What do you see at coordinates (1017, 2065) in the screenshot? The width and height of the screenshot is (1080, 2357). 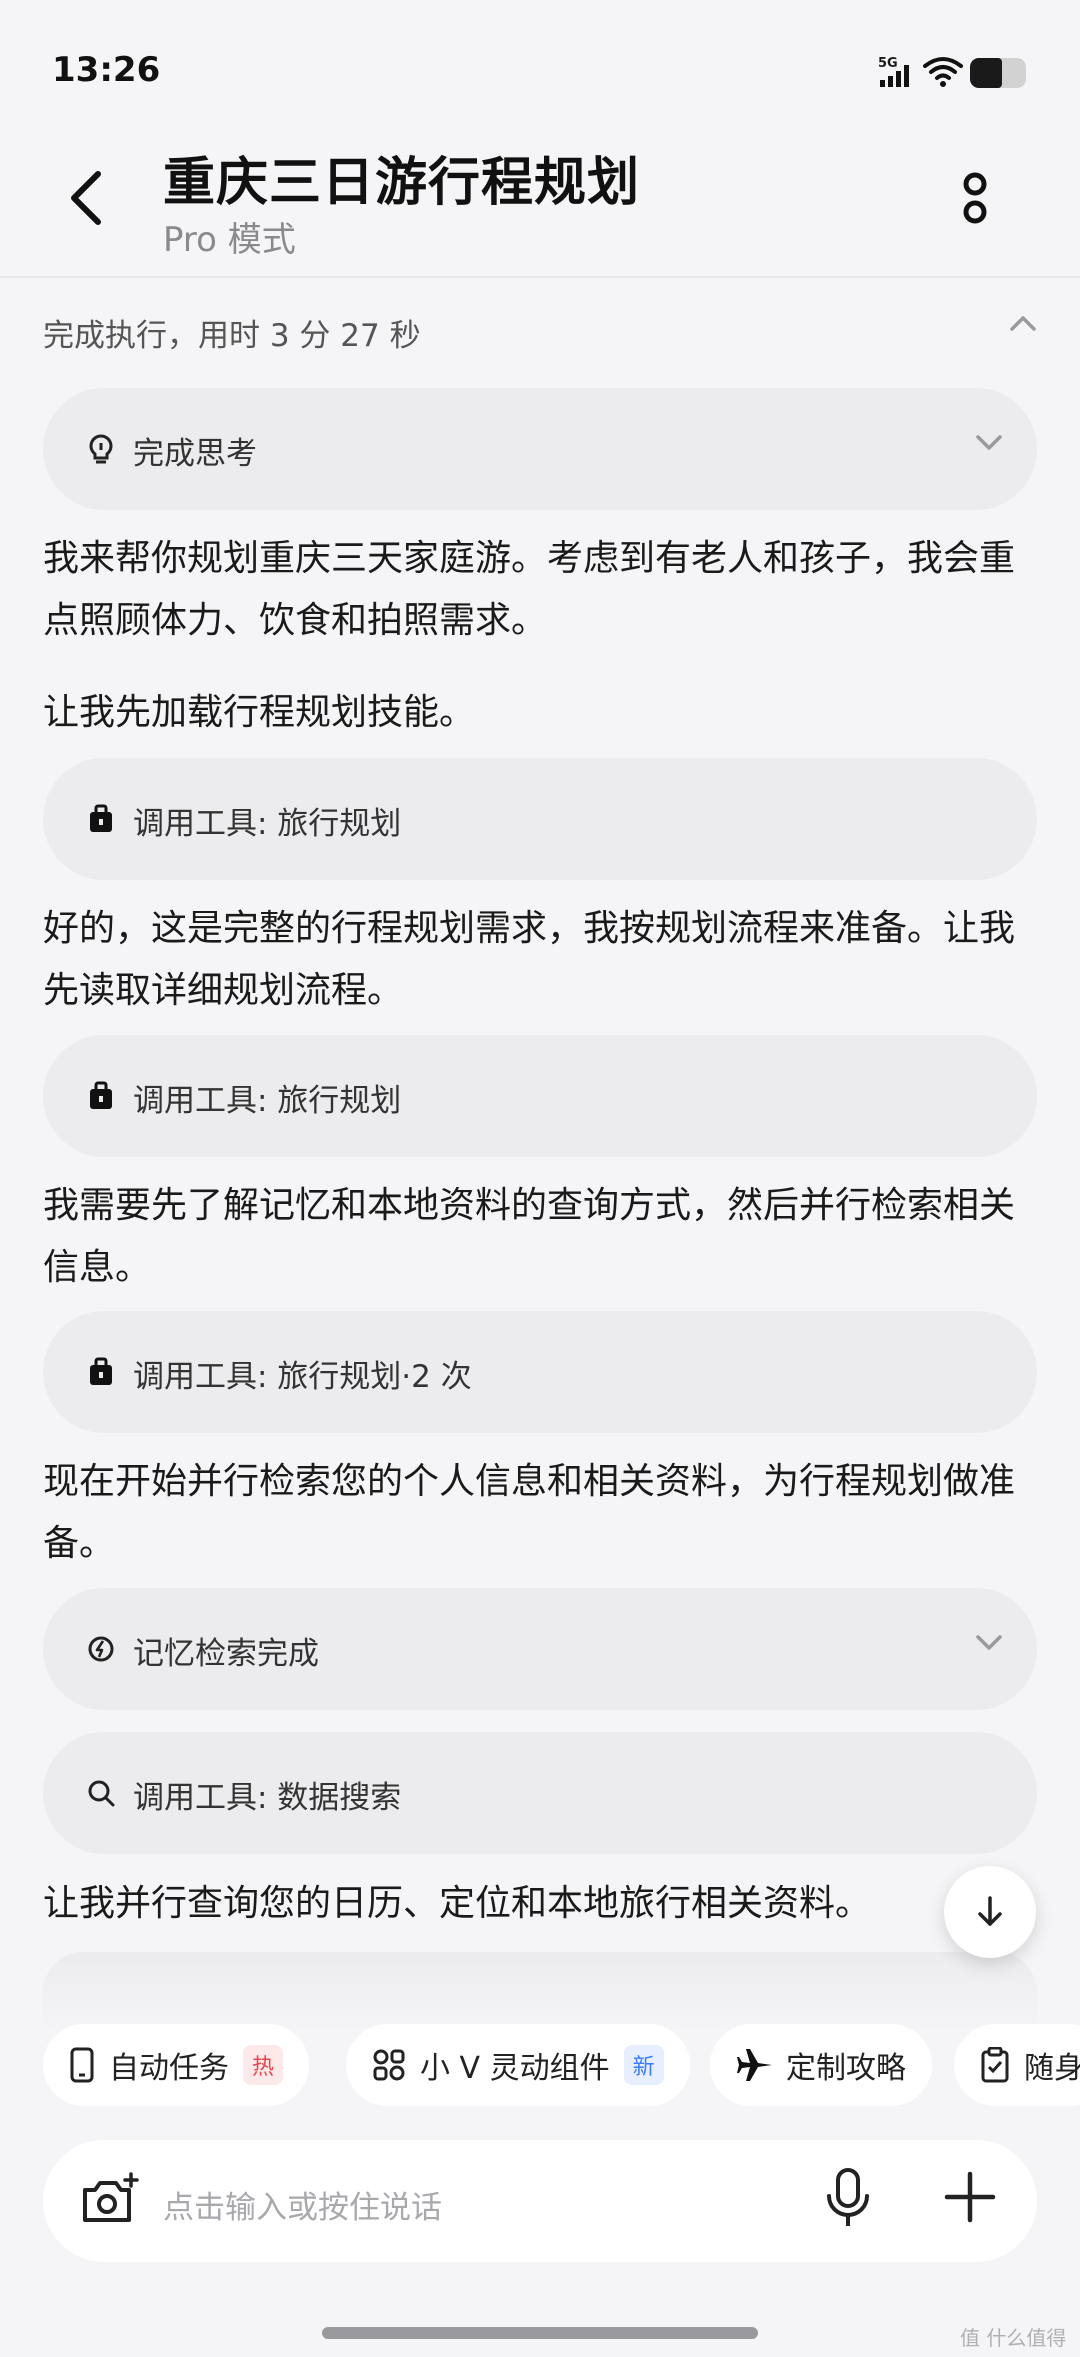 I see `chip-portable: 随身` at bounding box center [1017, 2065].